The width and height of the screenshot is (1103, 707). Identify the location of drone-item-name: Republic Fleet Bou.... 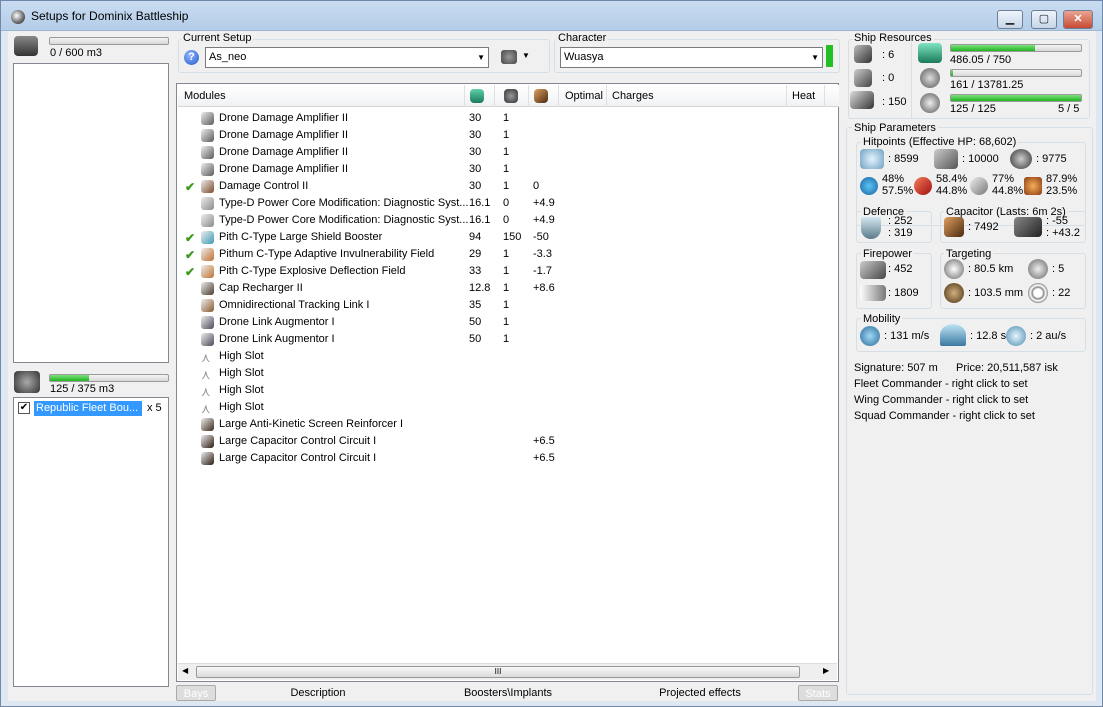
(88, 408).